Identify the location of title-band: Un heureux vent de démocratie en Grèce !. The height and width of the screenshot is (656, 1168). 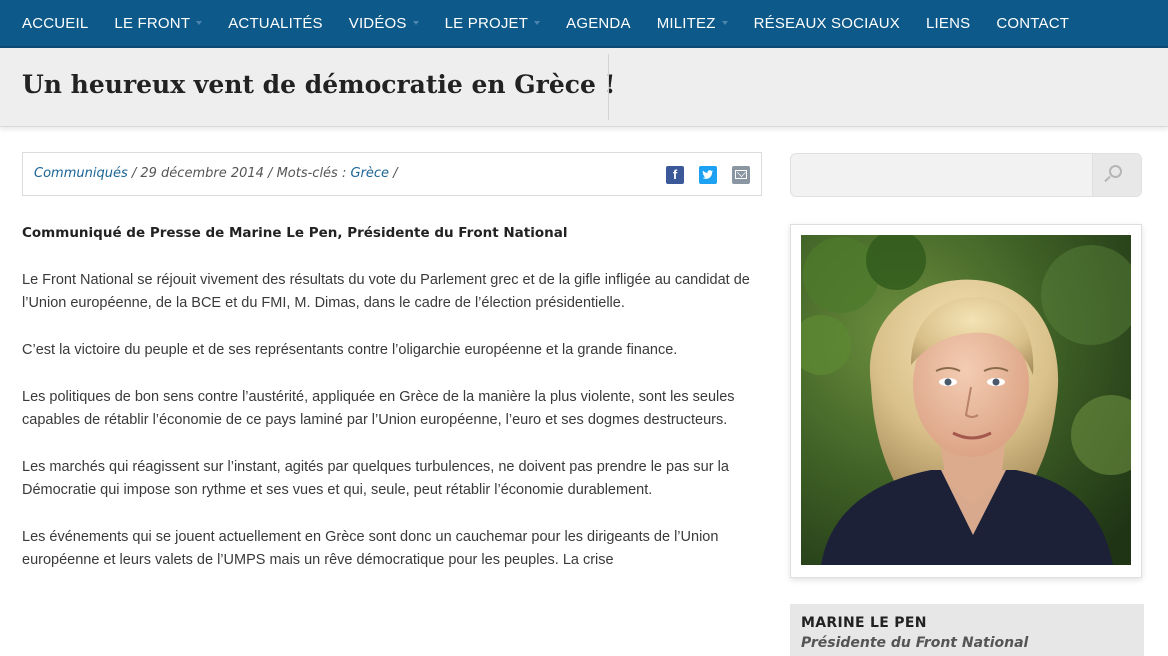
(584, 87).